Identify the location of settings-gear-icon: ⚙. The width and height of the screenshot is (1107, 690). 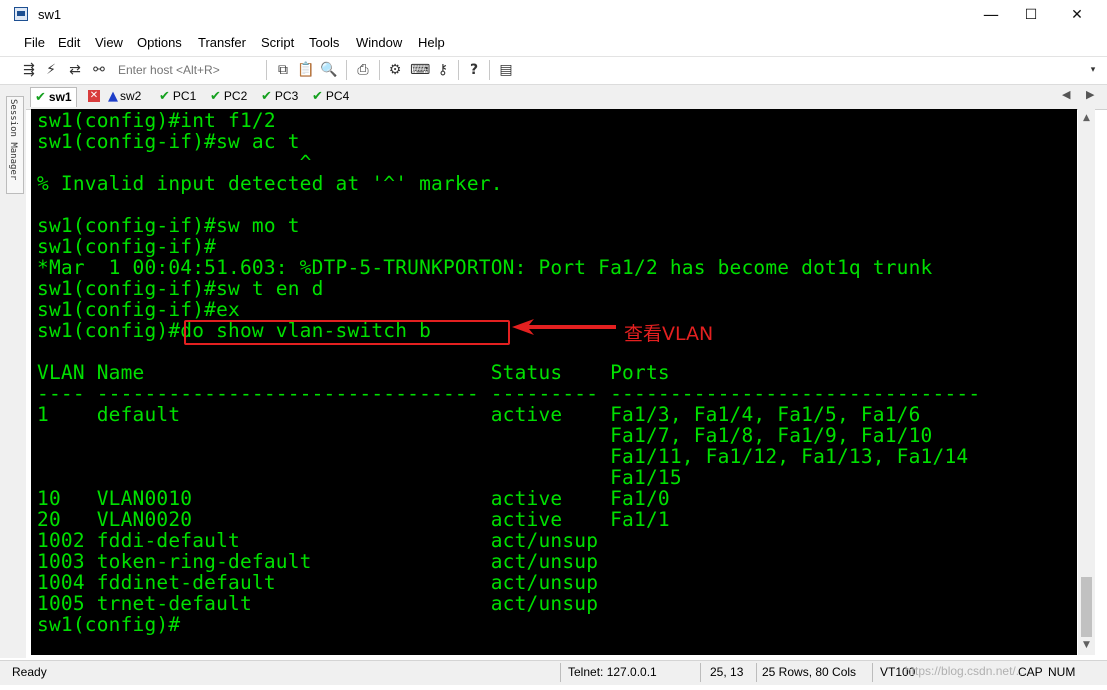
(395, 70).